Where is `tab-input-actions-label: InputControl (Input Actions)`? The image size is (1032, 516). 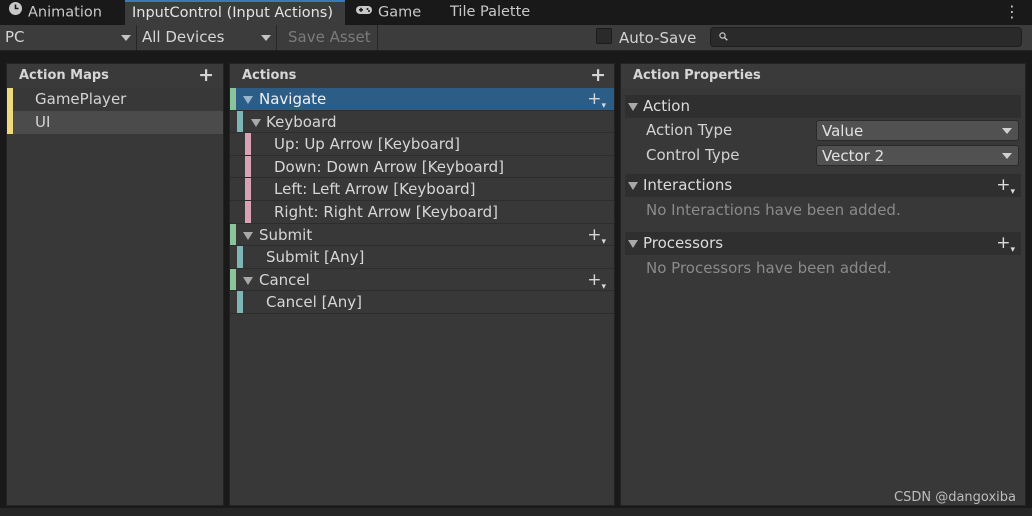
tab-input-actions-label: InputControl (Input Actions) is located at coordinates (233, 13).